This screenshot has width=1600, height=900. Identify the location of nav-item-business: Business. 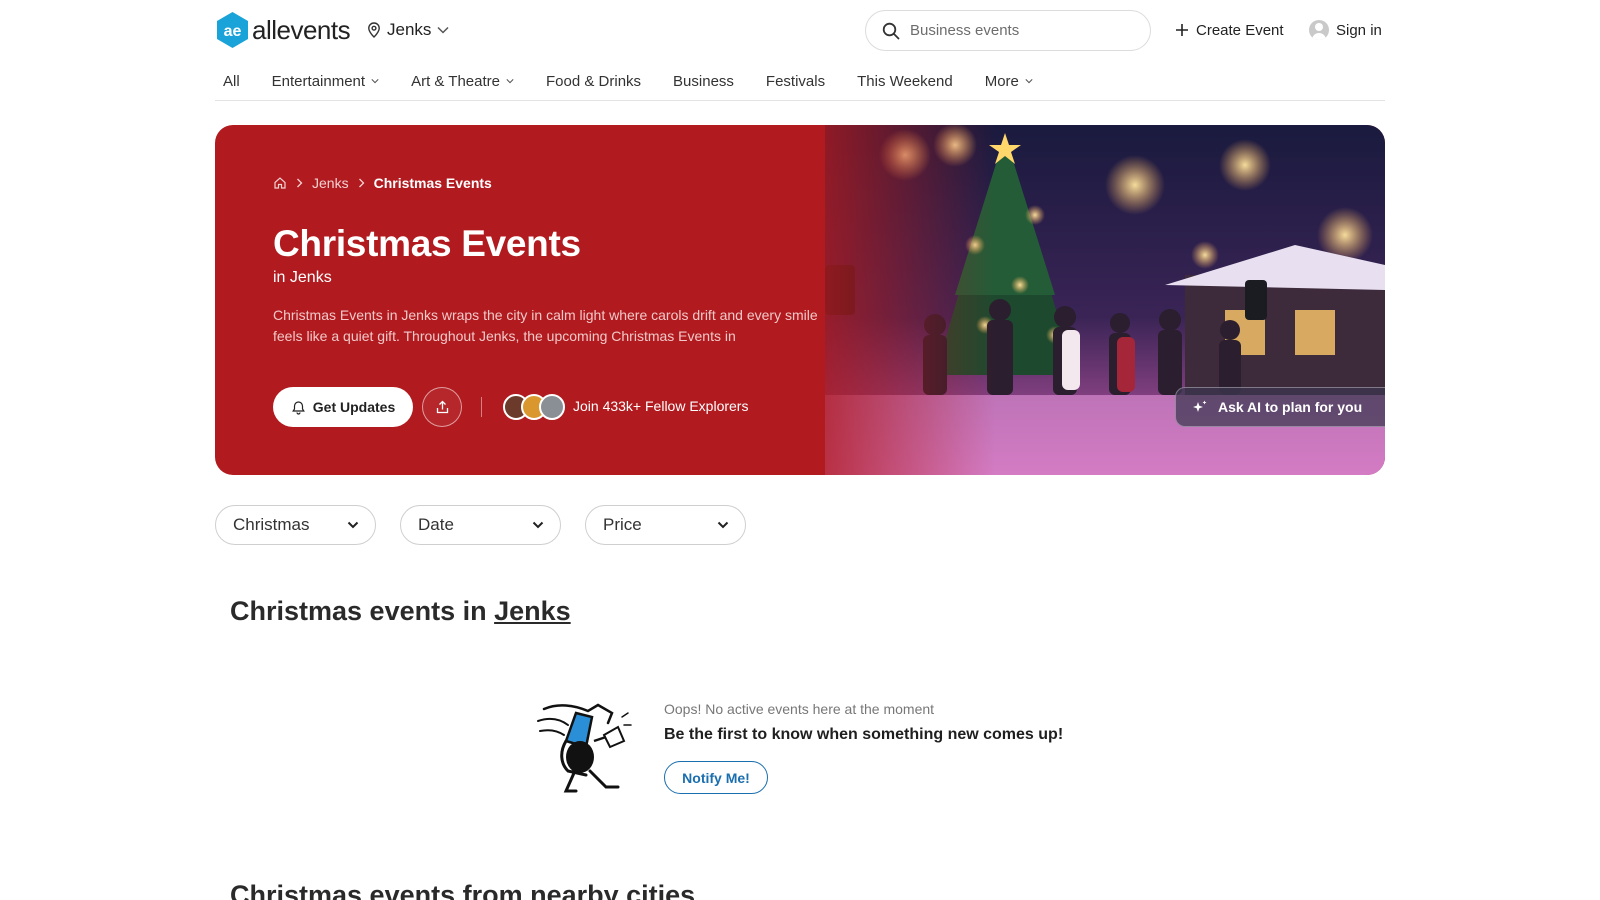
(703, 77).